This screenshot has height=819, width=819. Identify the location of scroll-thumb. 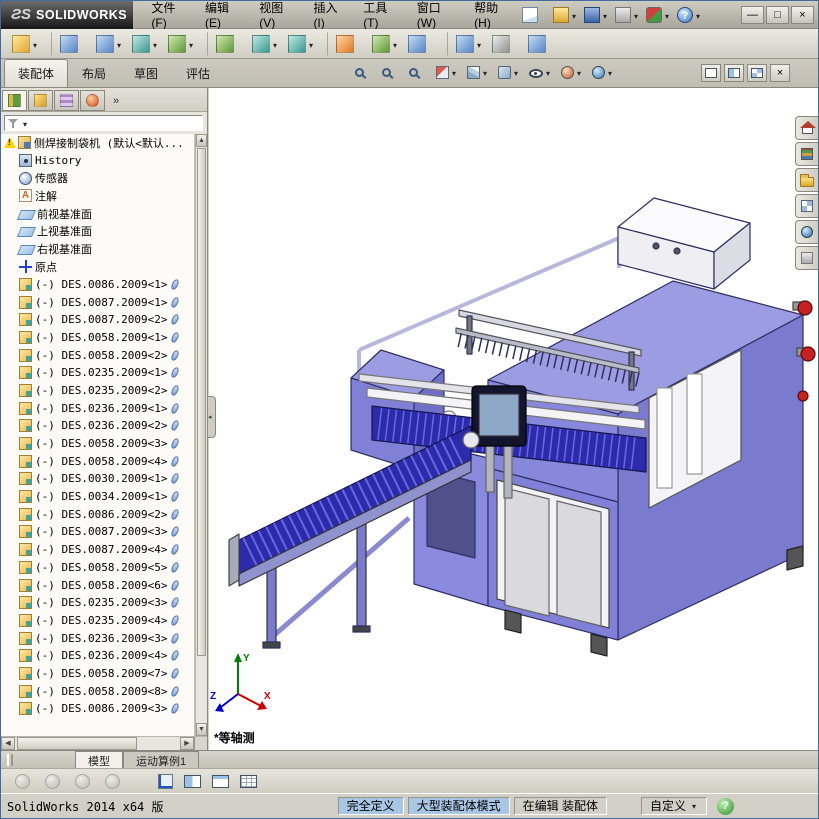
(201, 402).